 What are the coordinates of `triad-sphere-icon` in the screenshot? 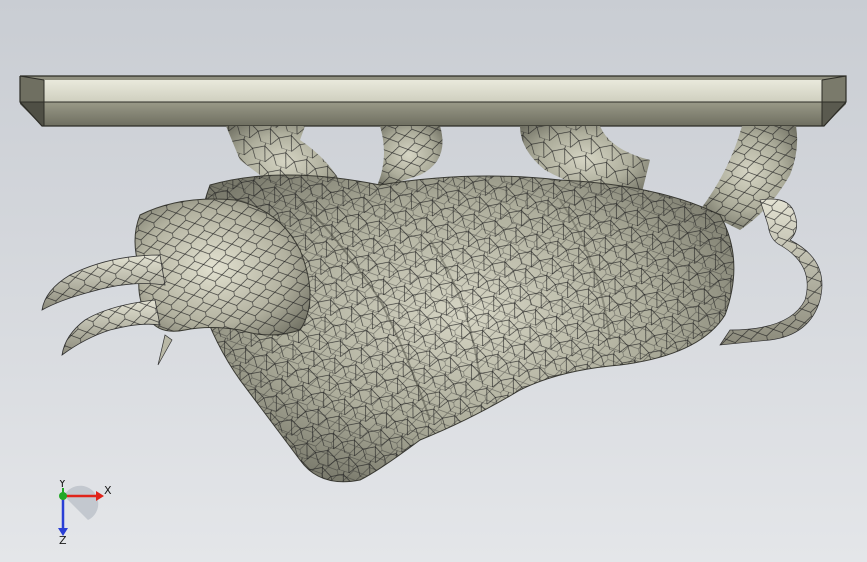 It's located at (81, 502).